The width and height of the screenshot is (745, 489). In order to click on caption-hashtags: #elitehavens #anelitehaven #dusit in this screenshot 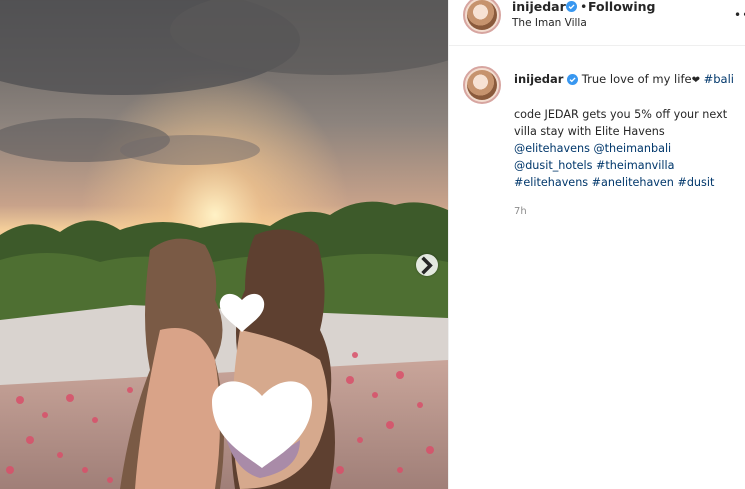, I will do `click(629, 182)`.